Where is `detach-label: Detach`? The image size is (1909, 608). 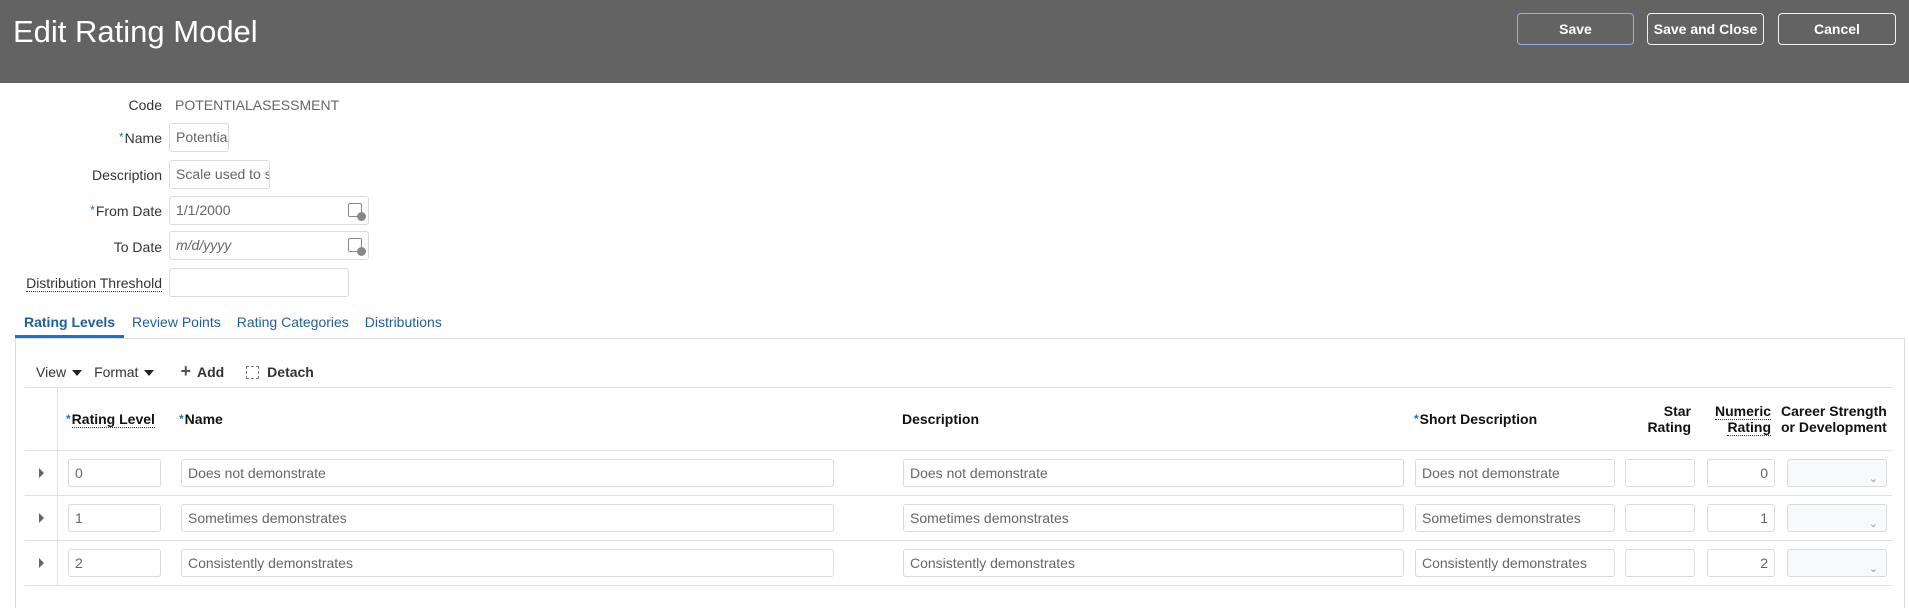
detach-label: Detach is located at coordinates (290, 371).